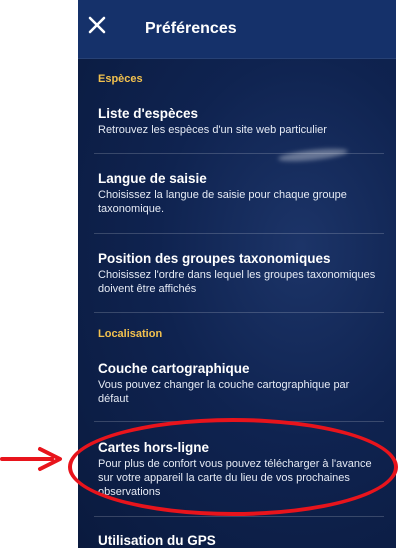 The image size is (400, 548). I want to click on section-header-localisation: Localisation, so click(130, 334).